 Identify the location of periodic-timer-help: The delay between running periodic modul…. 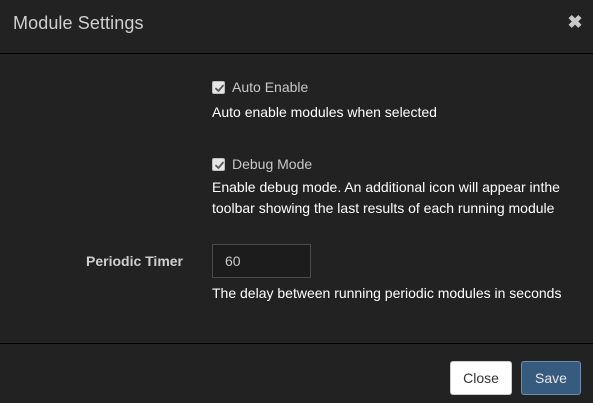
(387, 293).